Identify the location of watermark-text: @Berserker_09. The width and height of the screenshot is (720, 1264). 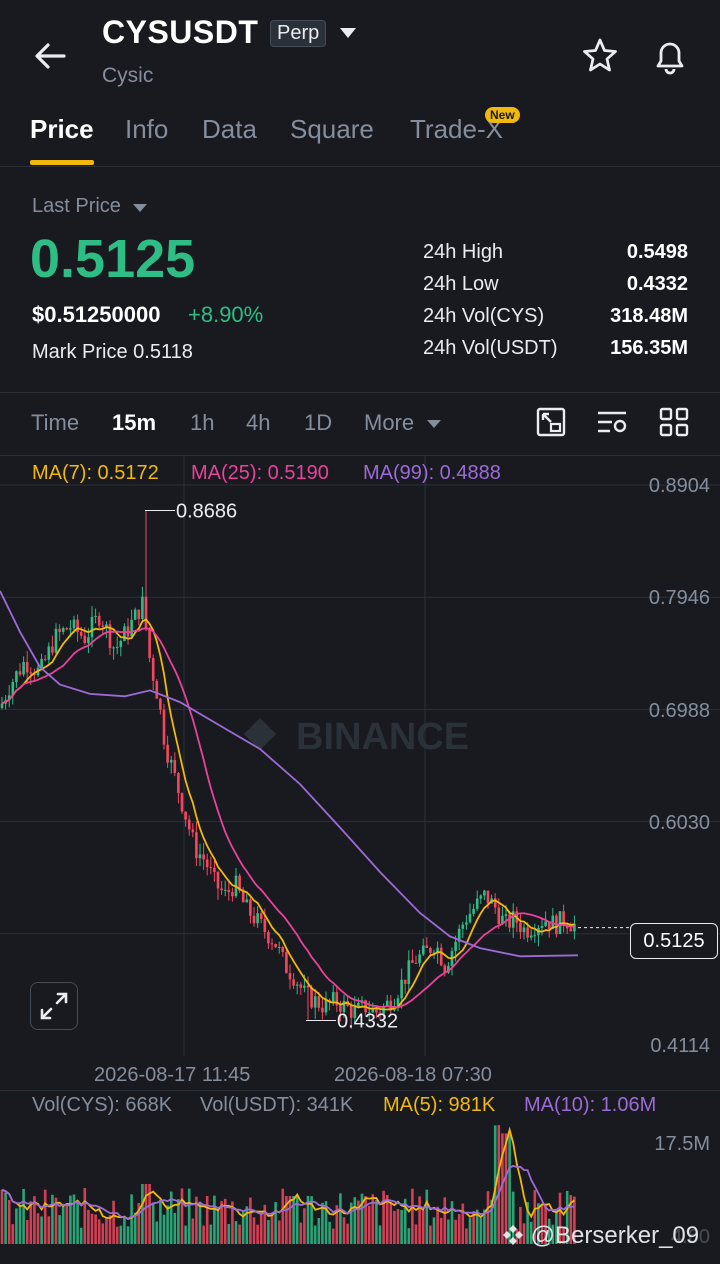
(615, 1235).